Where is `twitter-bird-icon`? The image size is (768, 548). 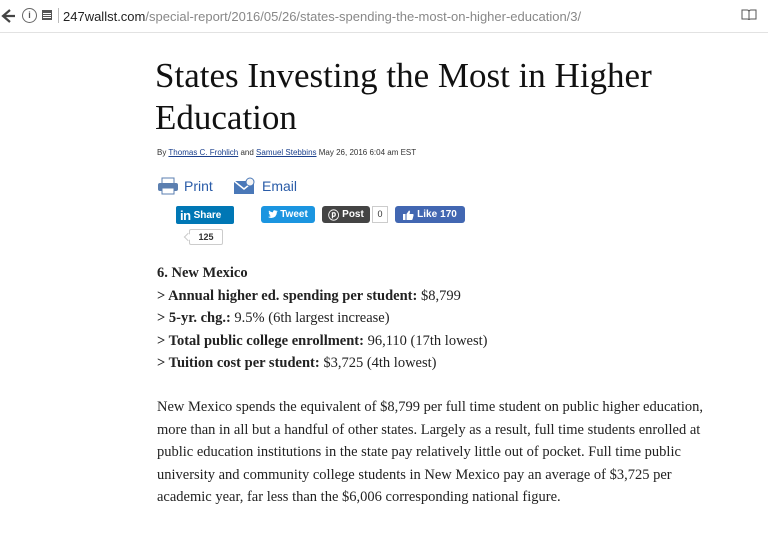
twitter-bird-icon is located at coordinates (273, 214).